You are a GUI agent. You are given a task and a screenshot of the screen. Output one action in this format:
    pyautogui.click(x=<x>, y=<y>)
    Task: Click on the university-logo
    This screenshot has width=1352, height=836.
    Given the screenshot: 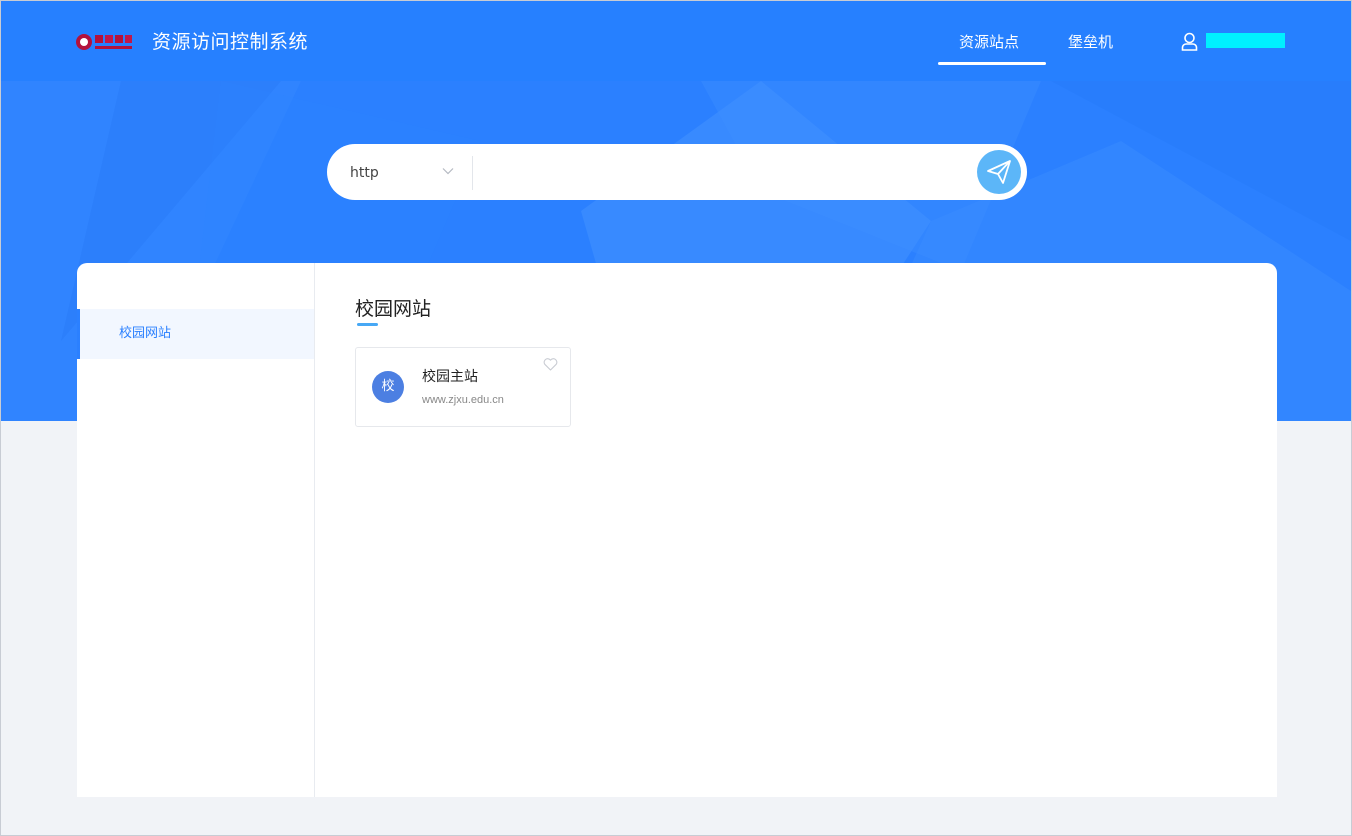 What is the action you would take?
    pyautogui.click(x=104, y=42)
    